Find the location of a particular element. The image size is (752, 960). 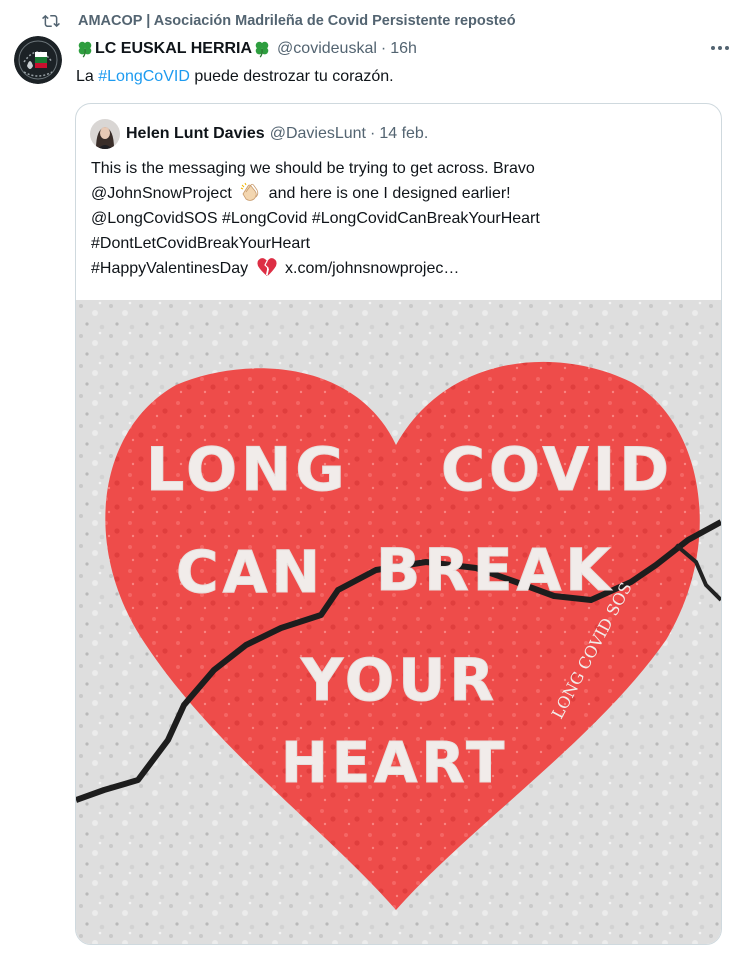

avatar is located at coordinates (38, 60).